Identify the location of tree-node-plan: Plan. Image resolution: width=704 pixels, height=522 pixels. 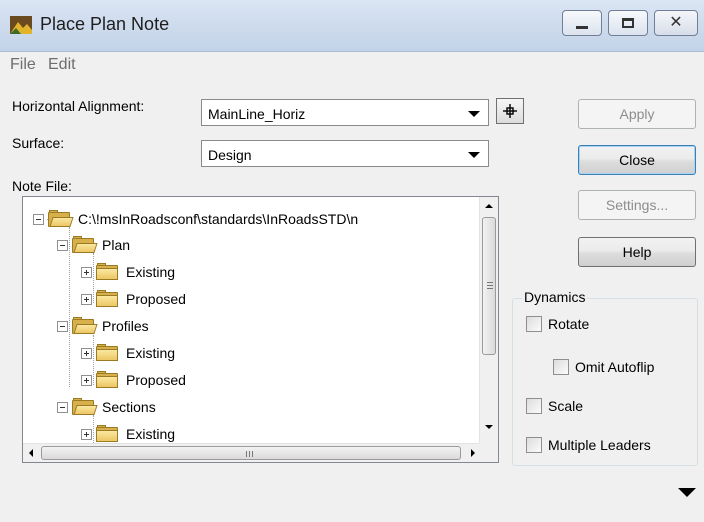
(93, 245).